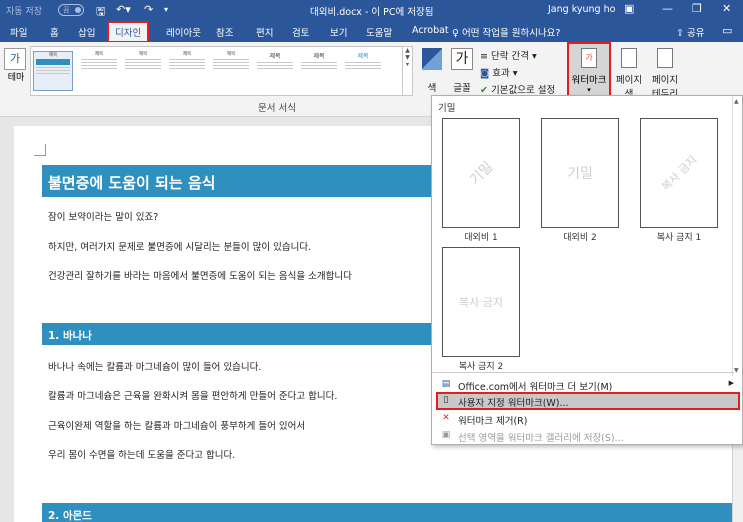 The image size is (743, 522). What do you see at coordinates (581, 9) in the screenshot?
I see `user-name: Jang kyung ho` at bounding box center [581, 9].